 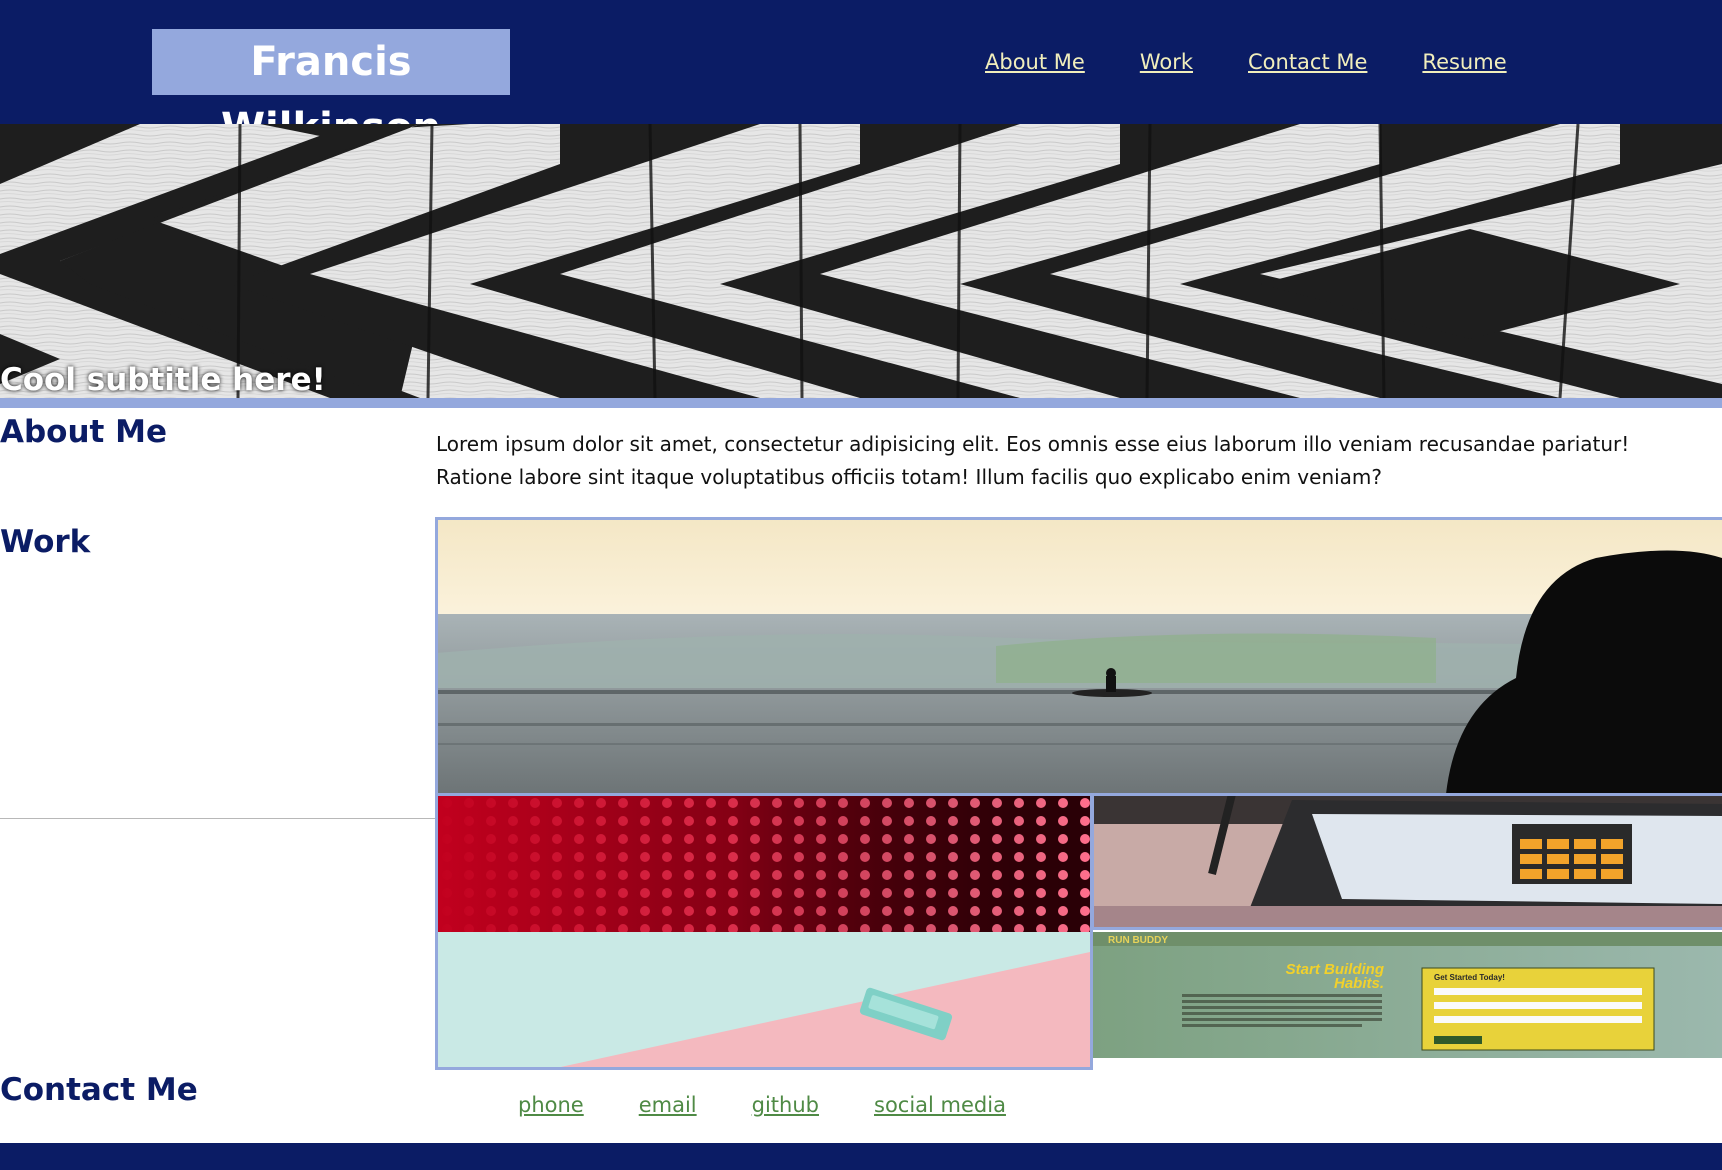 I want to click on project-card-laptop, so click(x=1407, y=861).